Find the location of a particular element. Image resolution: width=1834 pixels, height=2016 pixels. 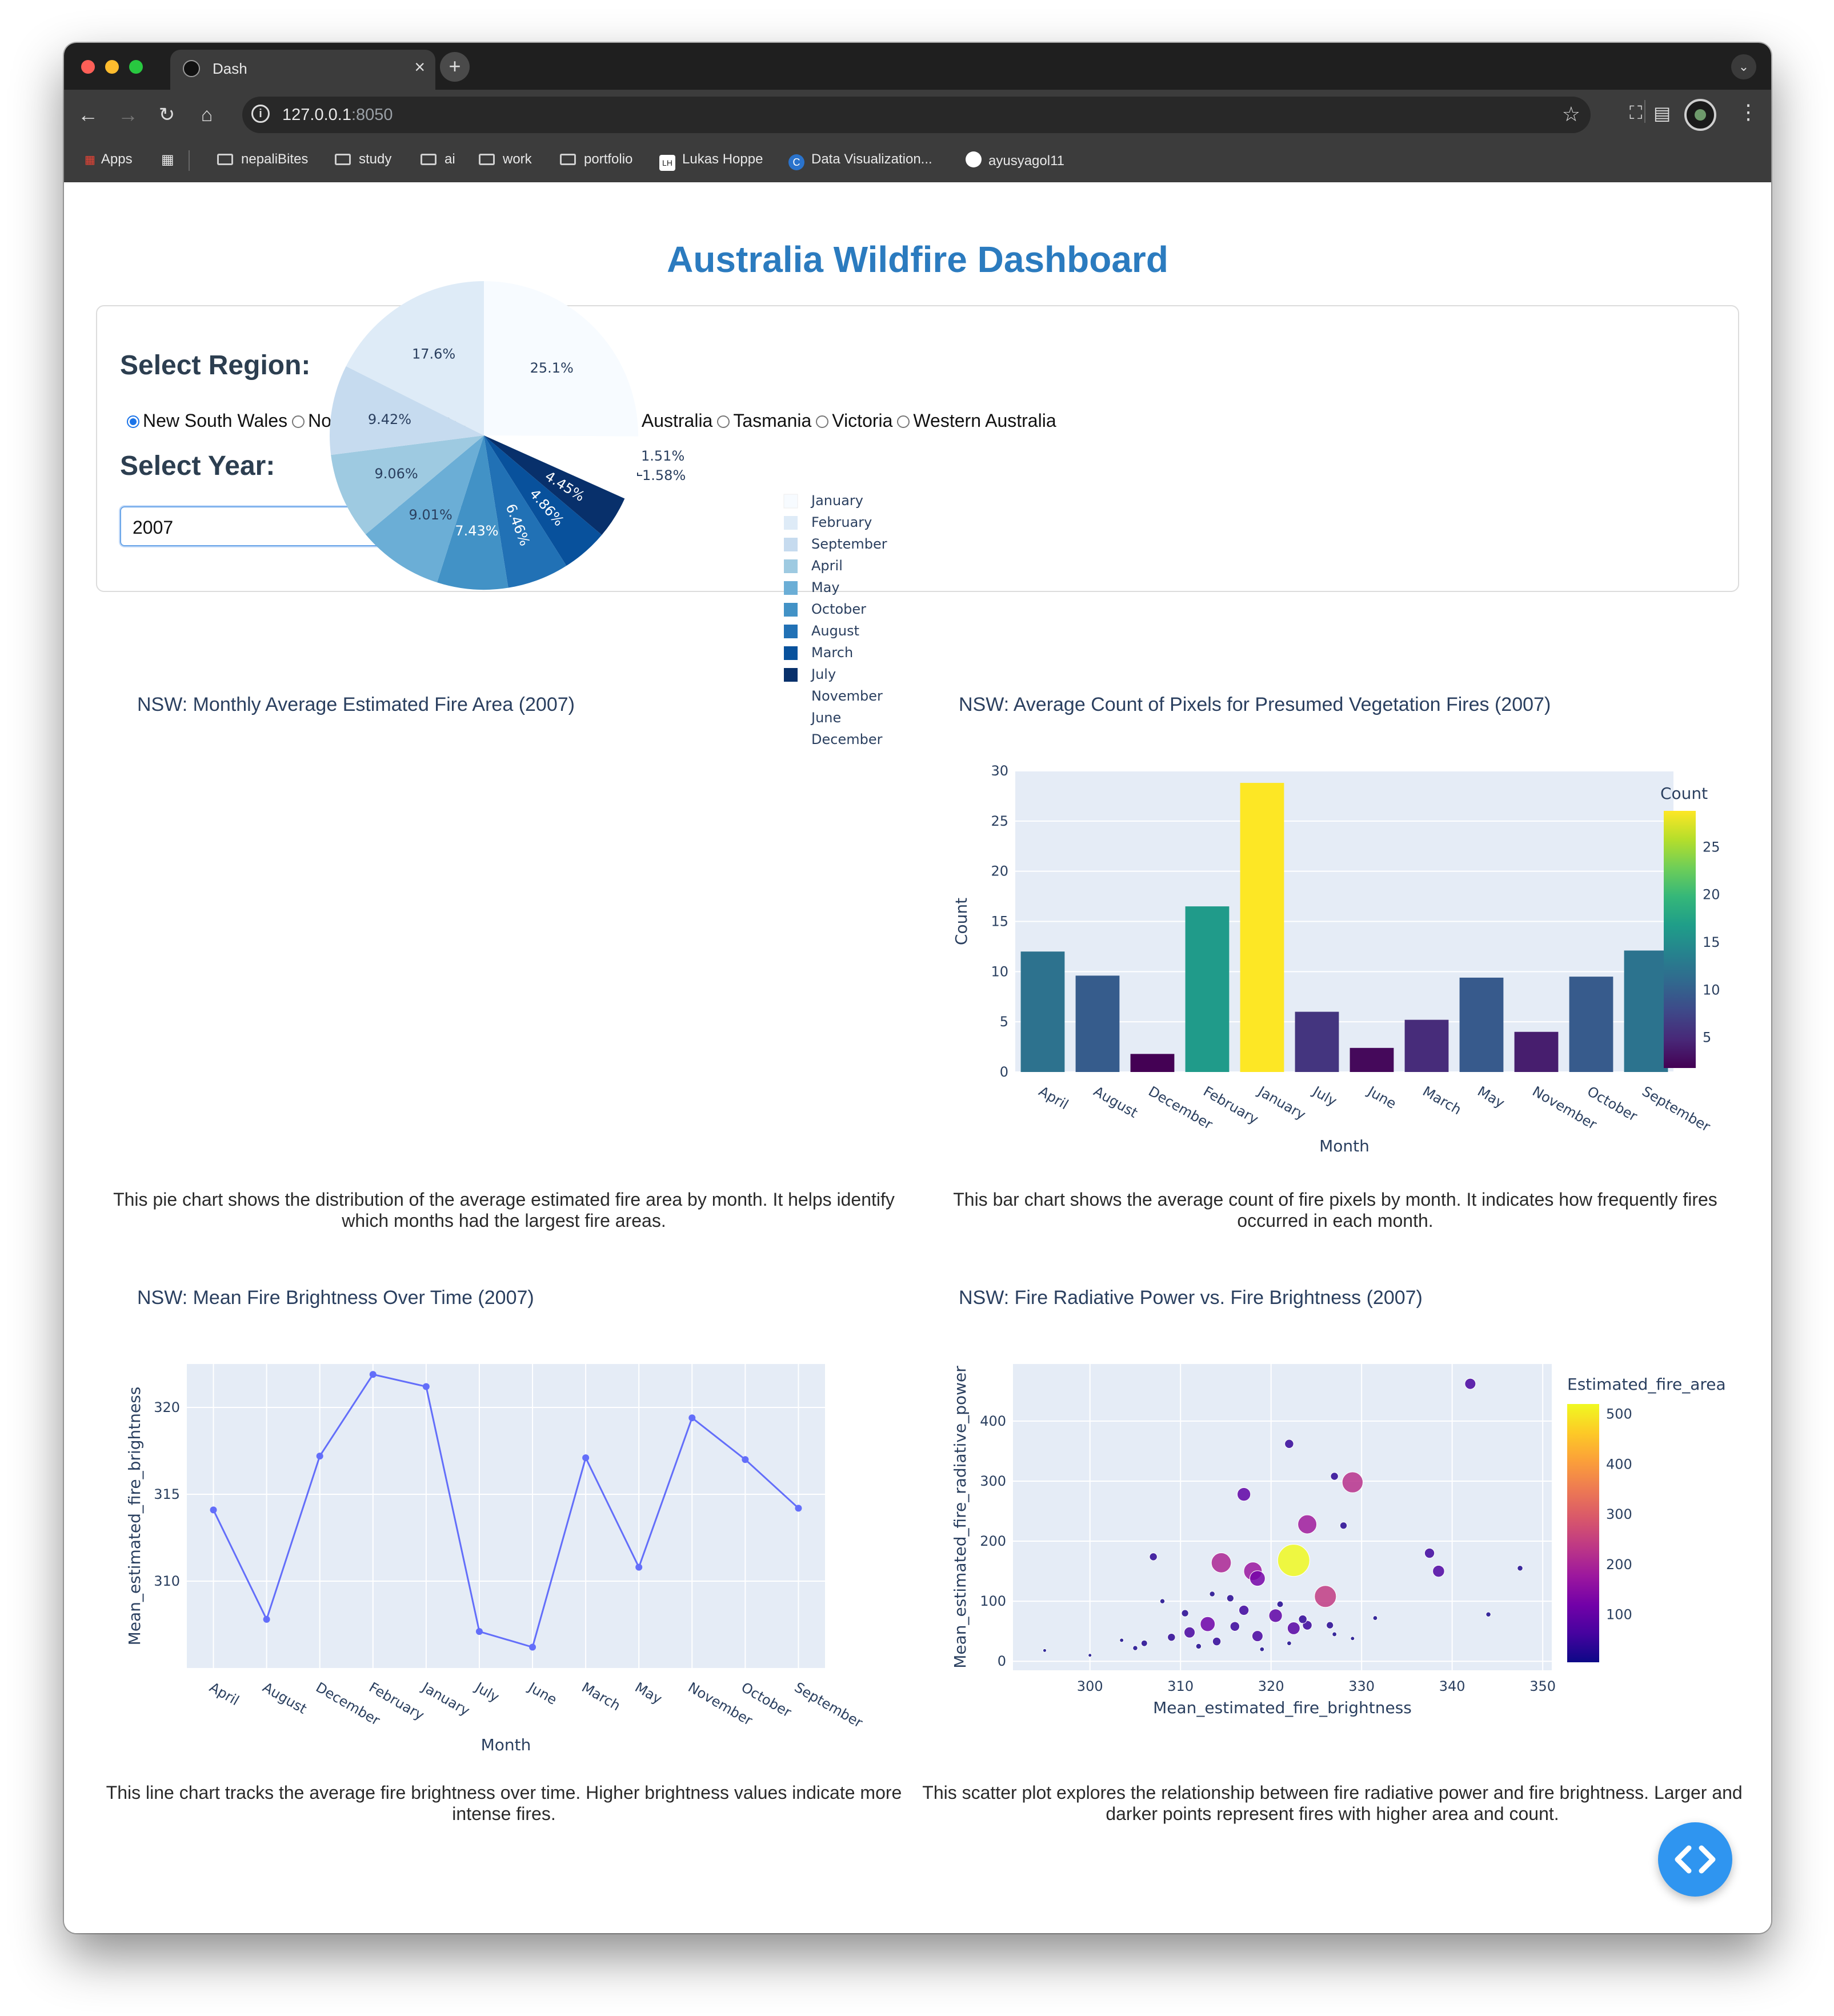

legend-label: February is located at coordinates (842, 522).